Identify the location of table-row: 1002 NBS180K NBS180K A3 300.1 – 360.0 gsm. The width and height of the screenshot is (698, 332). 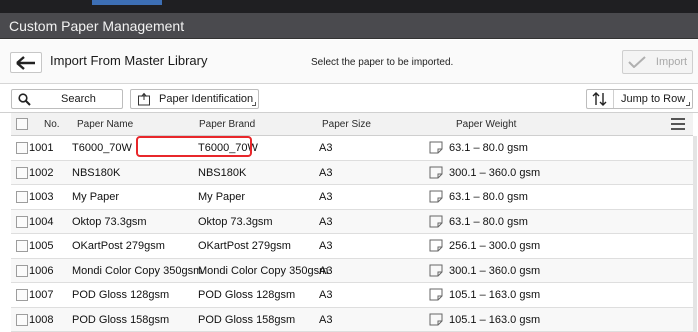
(352, 172).